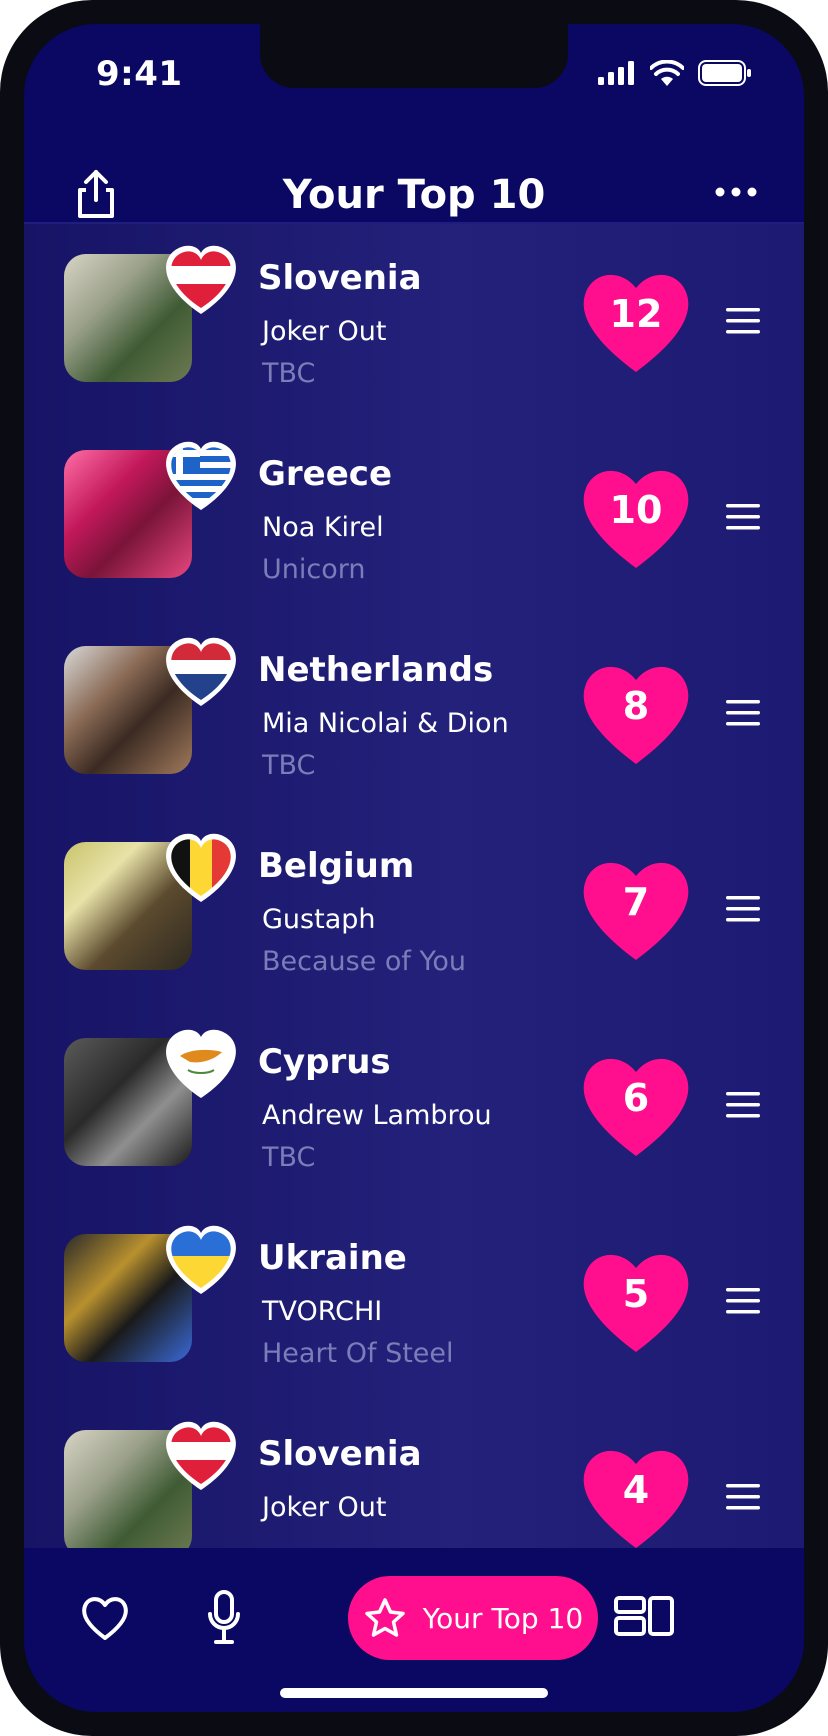 The width and height of the screenshot is (828, 1736). What do you see at coordinates (319, 919) in the screenshot?
I see `artist-name: Gustaph` at bounding box center [319, 919].